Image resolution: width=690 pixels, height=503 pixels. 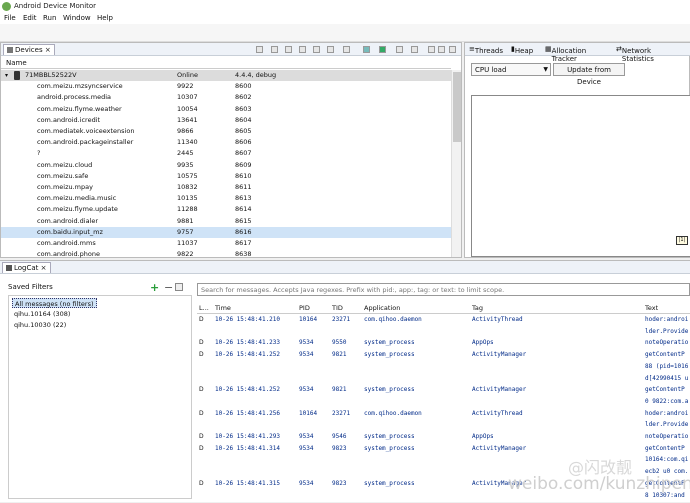 What do you see at coordinates (339, 343) in the screenshot?
I see `log-tid: 9550` at bounding box center [339, 343].